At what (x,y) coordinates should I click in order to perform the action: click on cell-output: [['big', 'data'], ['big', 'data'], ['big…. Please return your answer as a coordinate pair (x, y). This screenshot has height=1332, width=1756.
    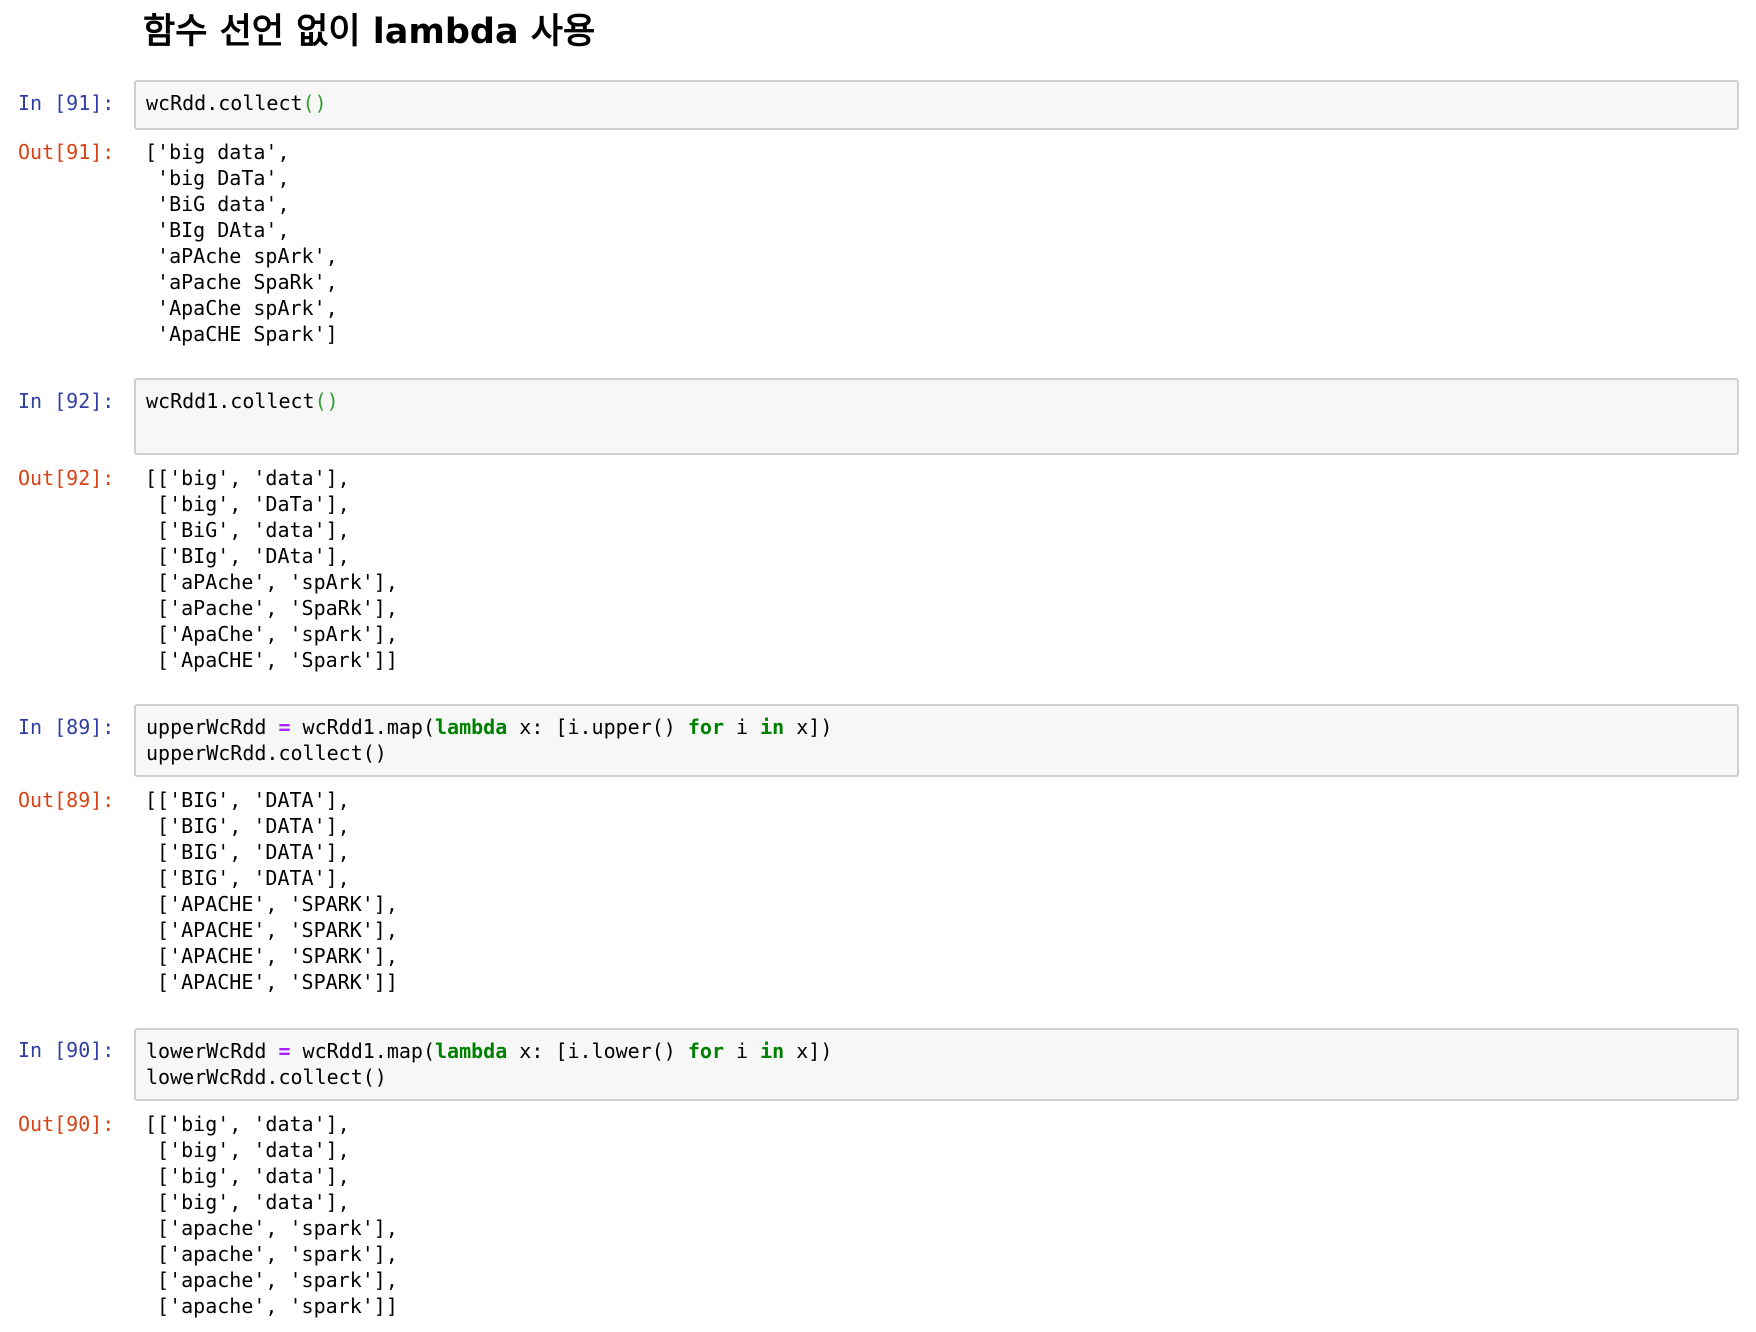
    Looking at the image, I should click on (271, 1215).